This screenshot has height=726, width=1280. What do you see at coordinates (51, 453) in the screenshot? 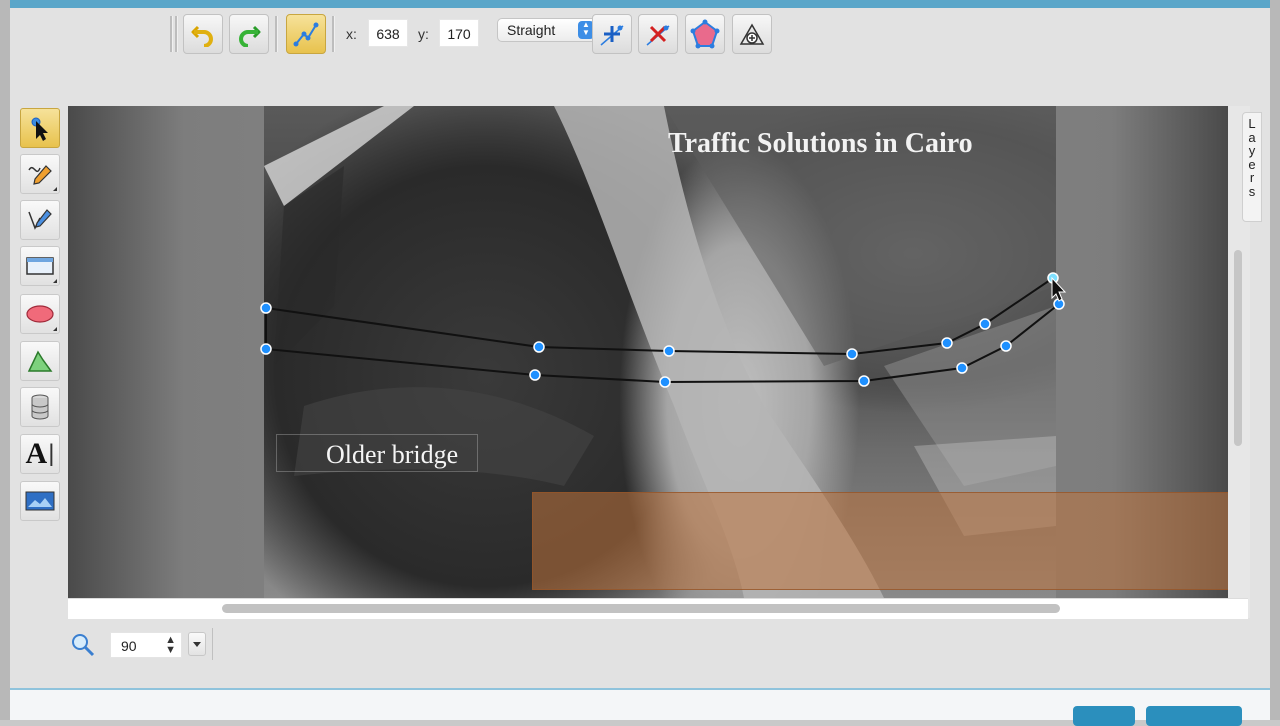
I see `text-cursor-icon: |` at bounding box center [51, 453].